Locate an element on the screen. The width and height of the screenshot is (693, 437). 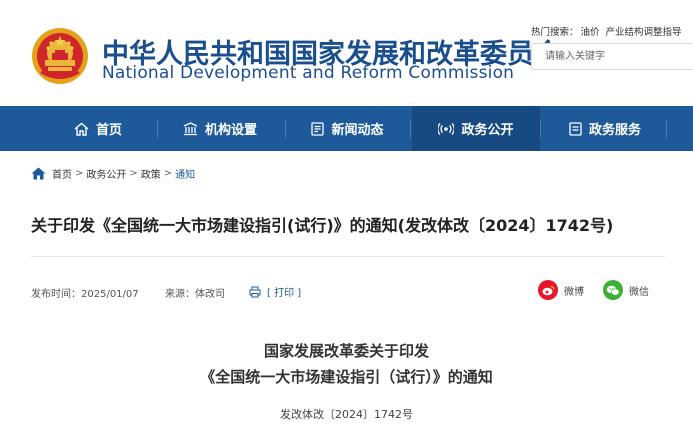
nav-item-organization: 机构设置 is located at coordinates (220, 128).